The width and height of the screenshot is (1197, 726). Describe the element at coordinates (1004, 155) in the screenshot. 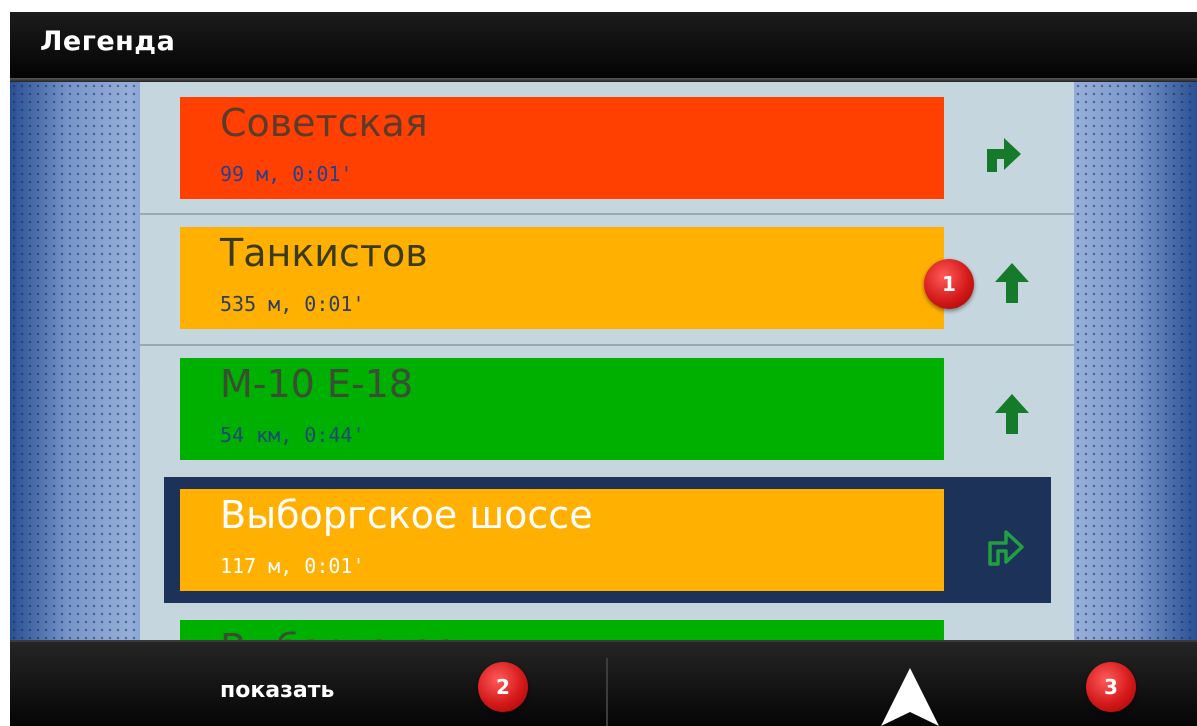

I see `turn-right-icon` at that location.